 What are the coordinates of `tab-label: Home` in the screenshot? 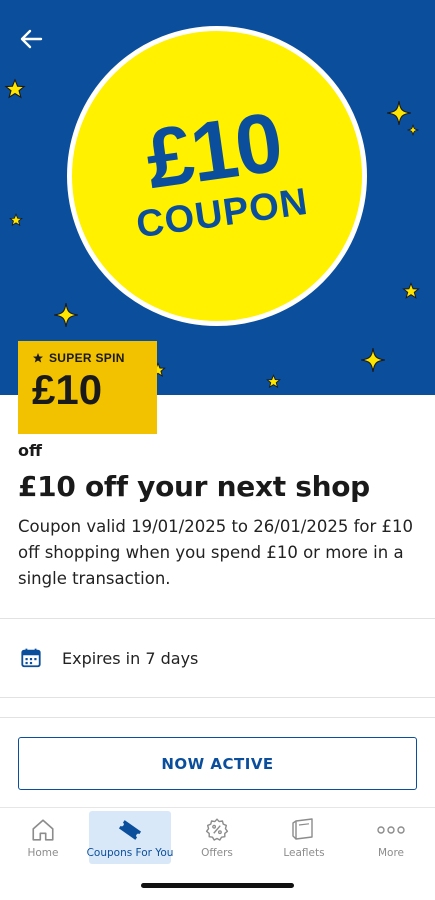 It's located at (43, 853).